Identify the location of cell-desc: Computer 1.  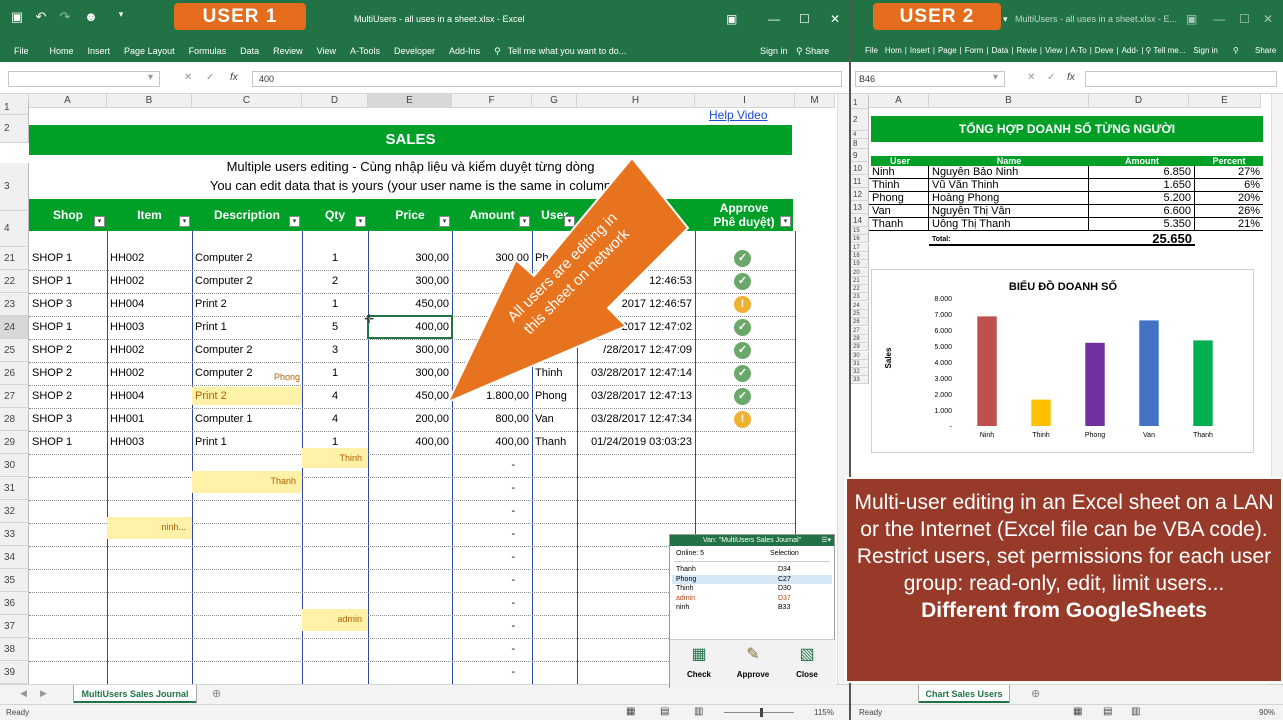
(247, 419).